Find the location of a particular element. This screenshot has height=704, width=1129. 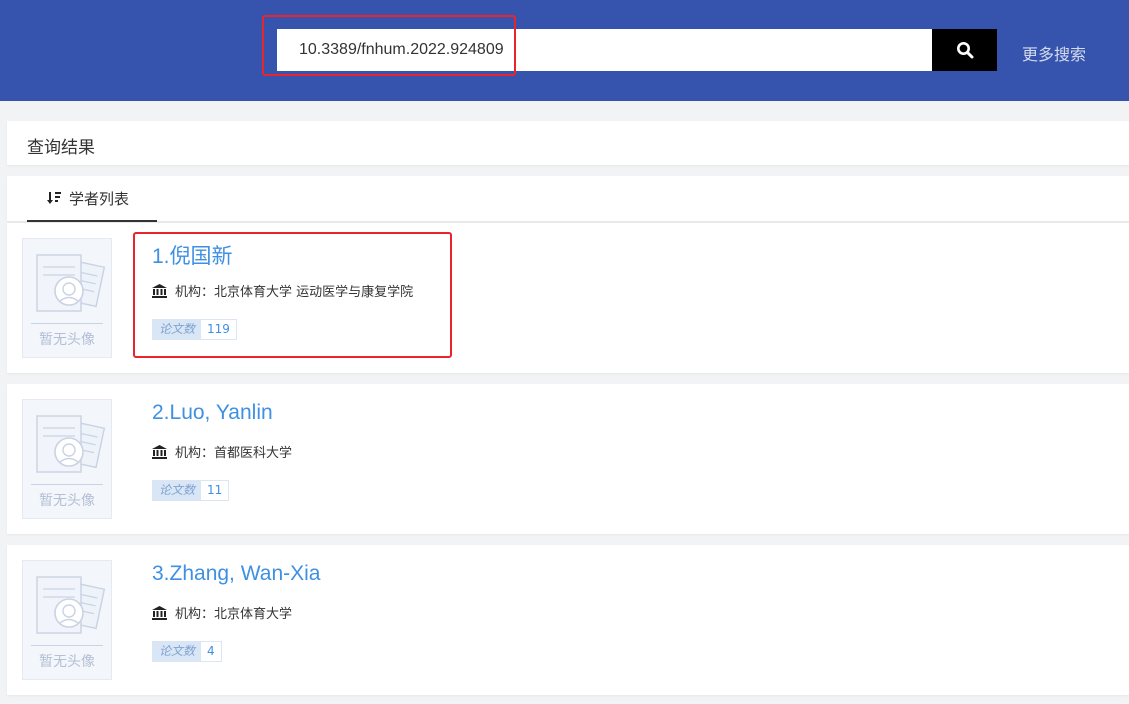

tab-label: 学者列表 is located at coordinates (99, 198).